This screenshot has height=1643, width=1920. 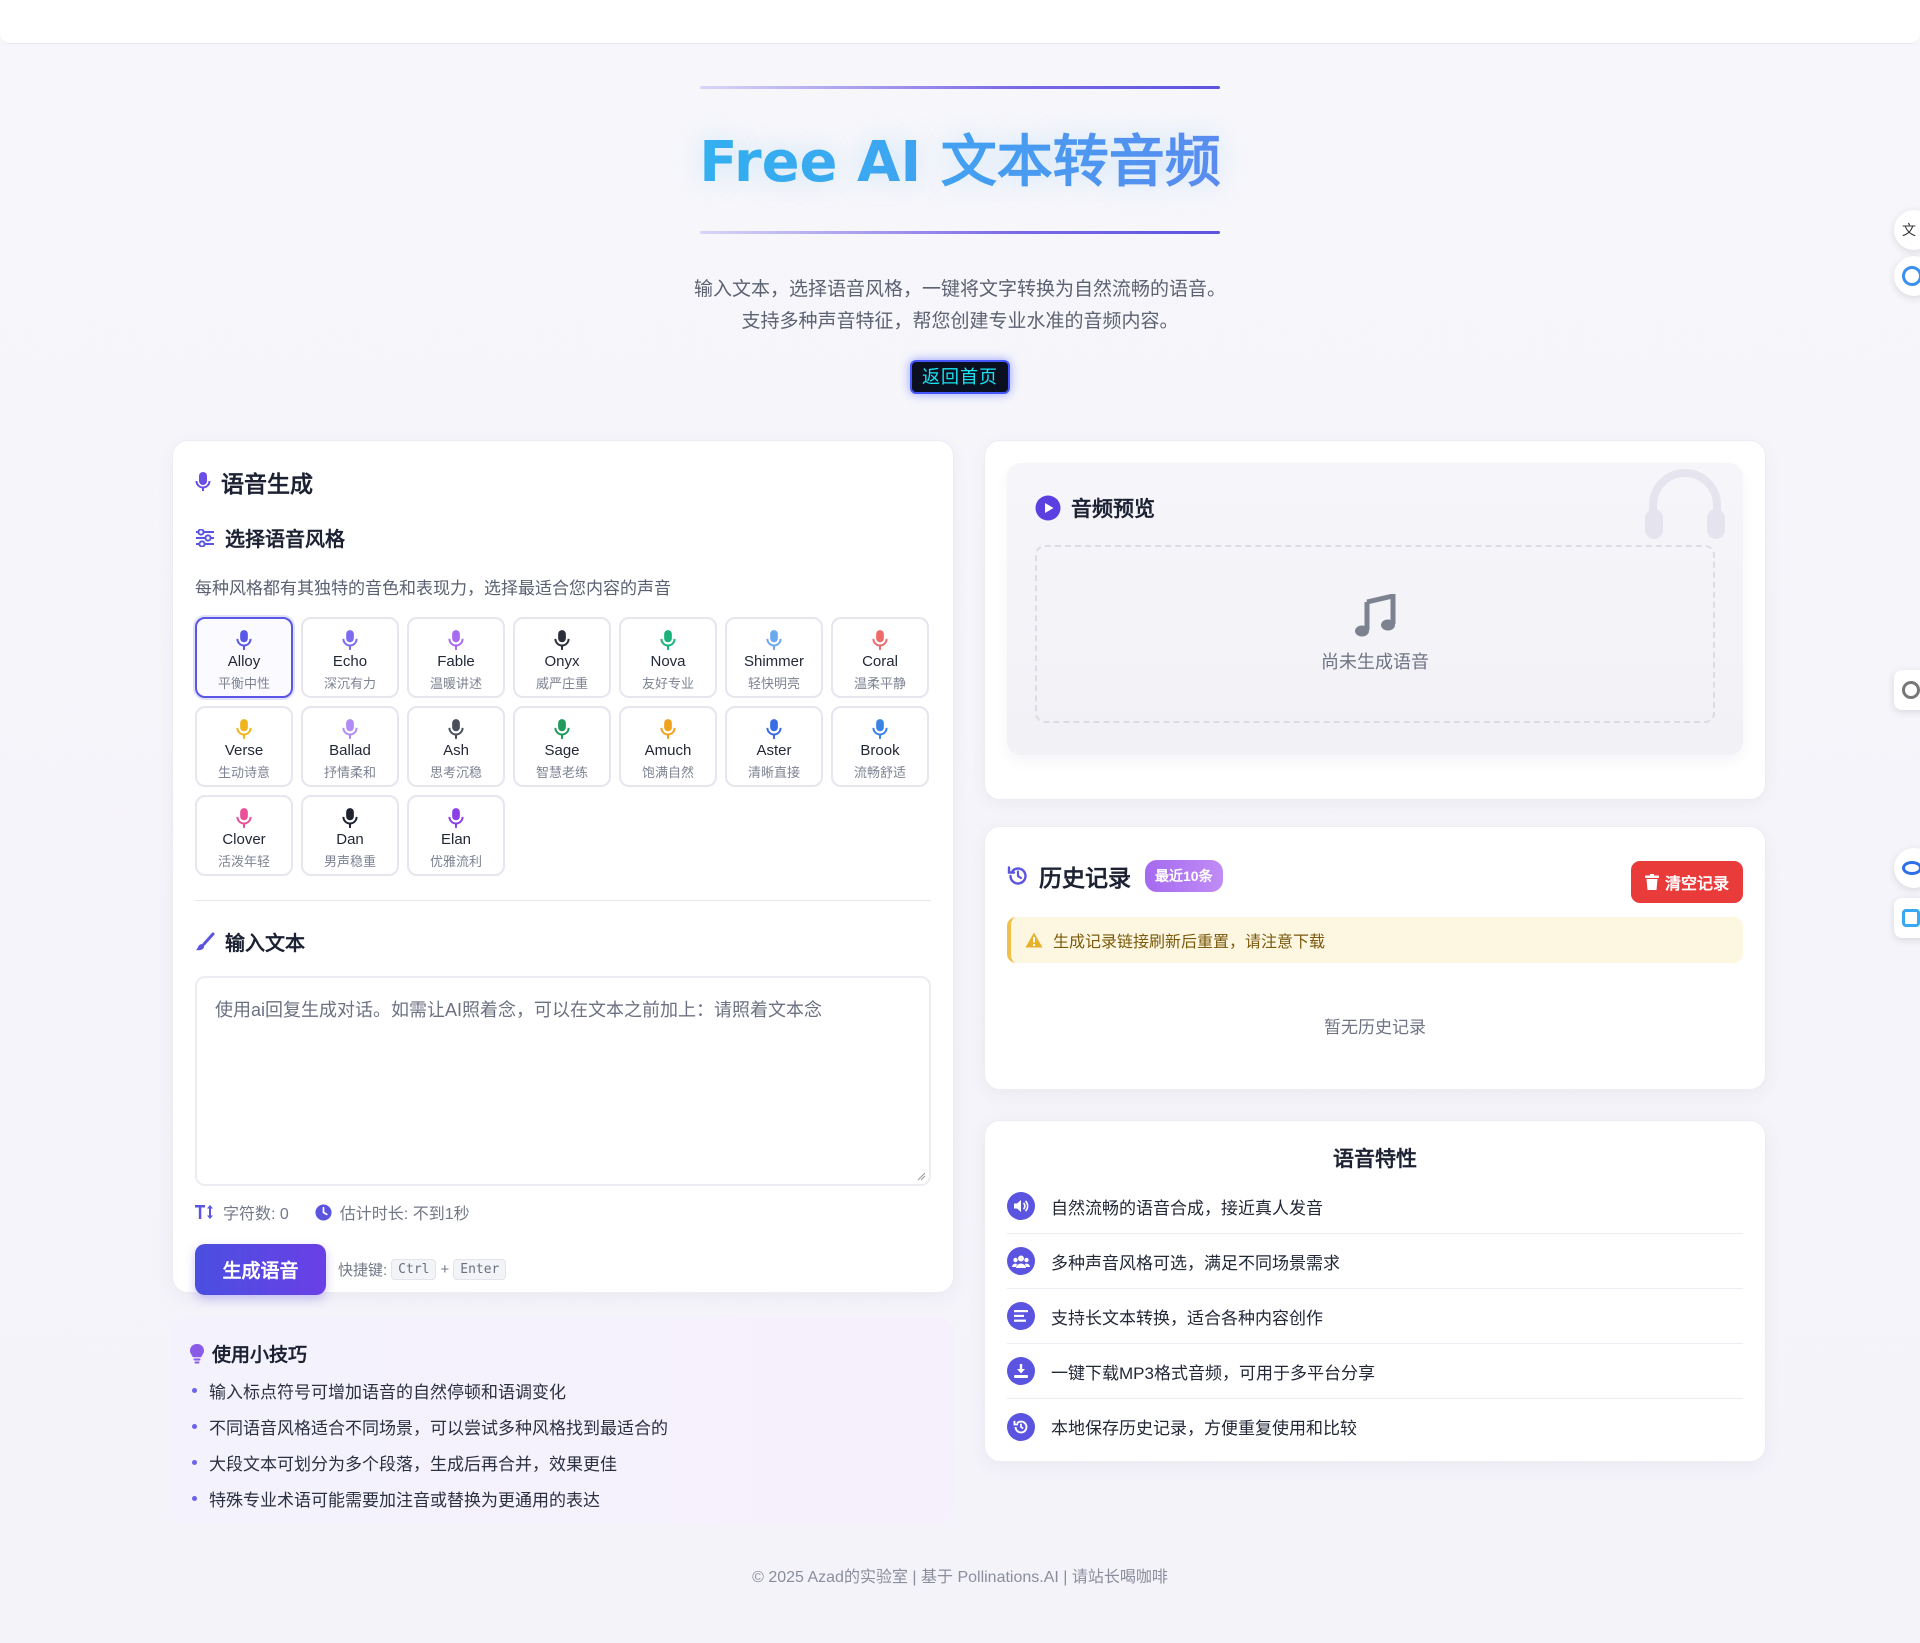 I want to click on voice-option-brook: Brook 流畅舒适, so click(x=880, y=746).